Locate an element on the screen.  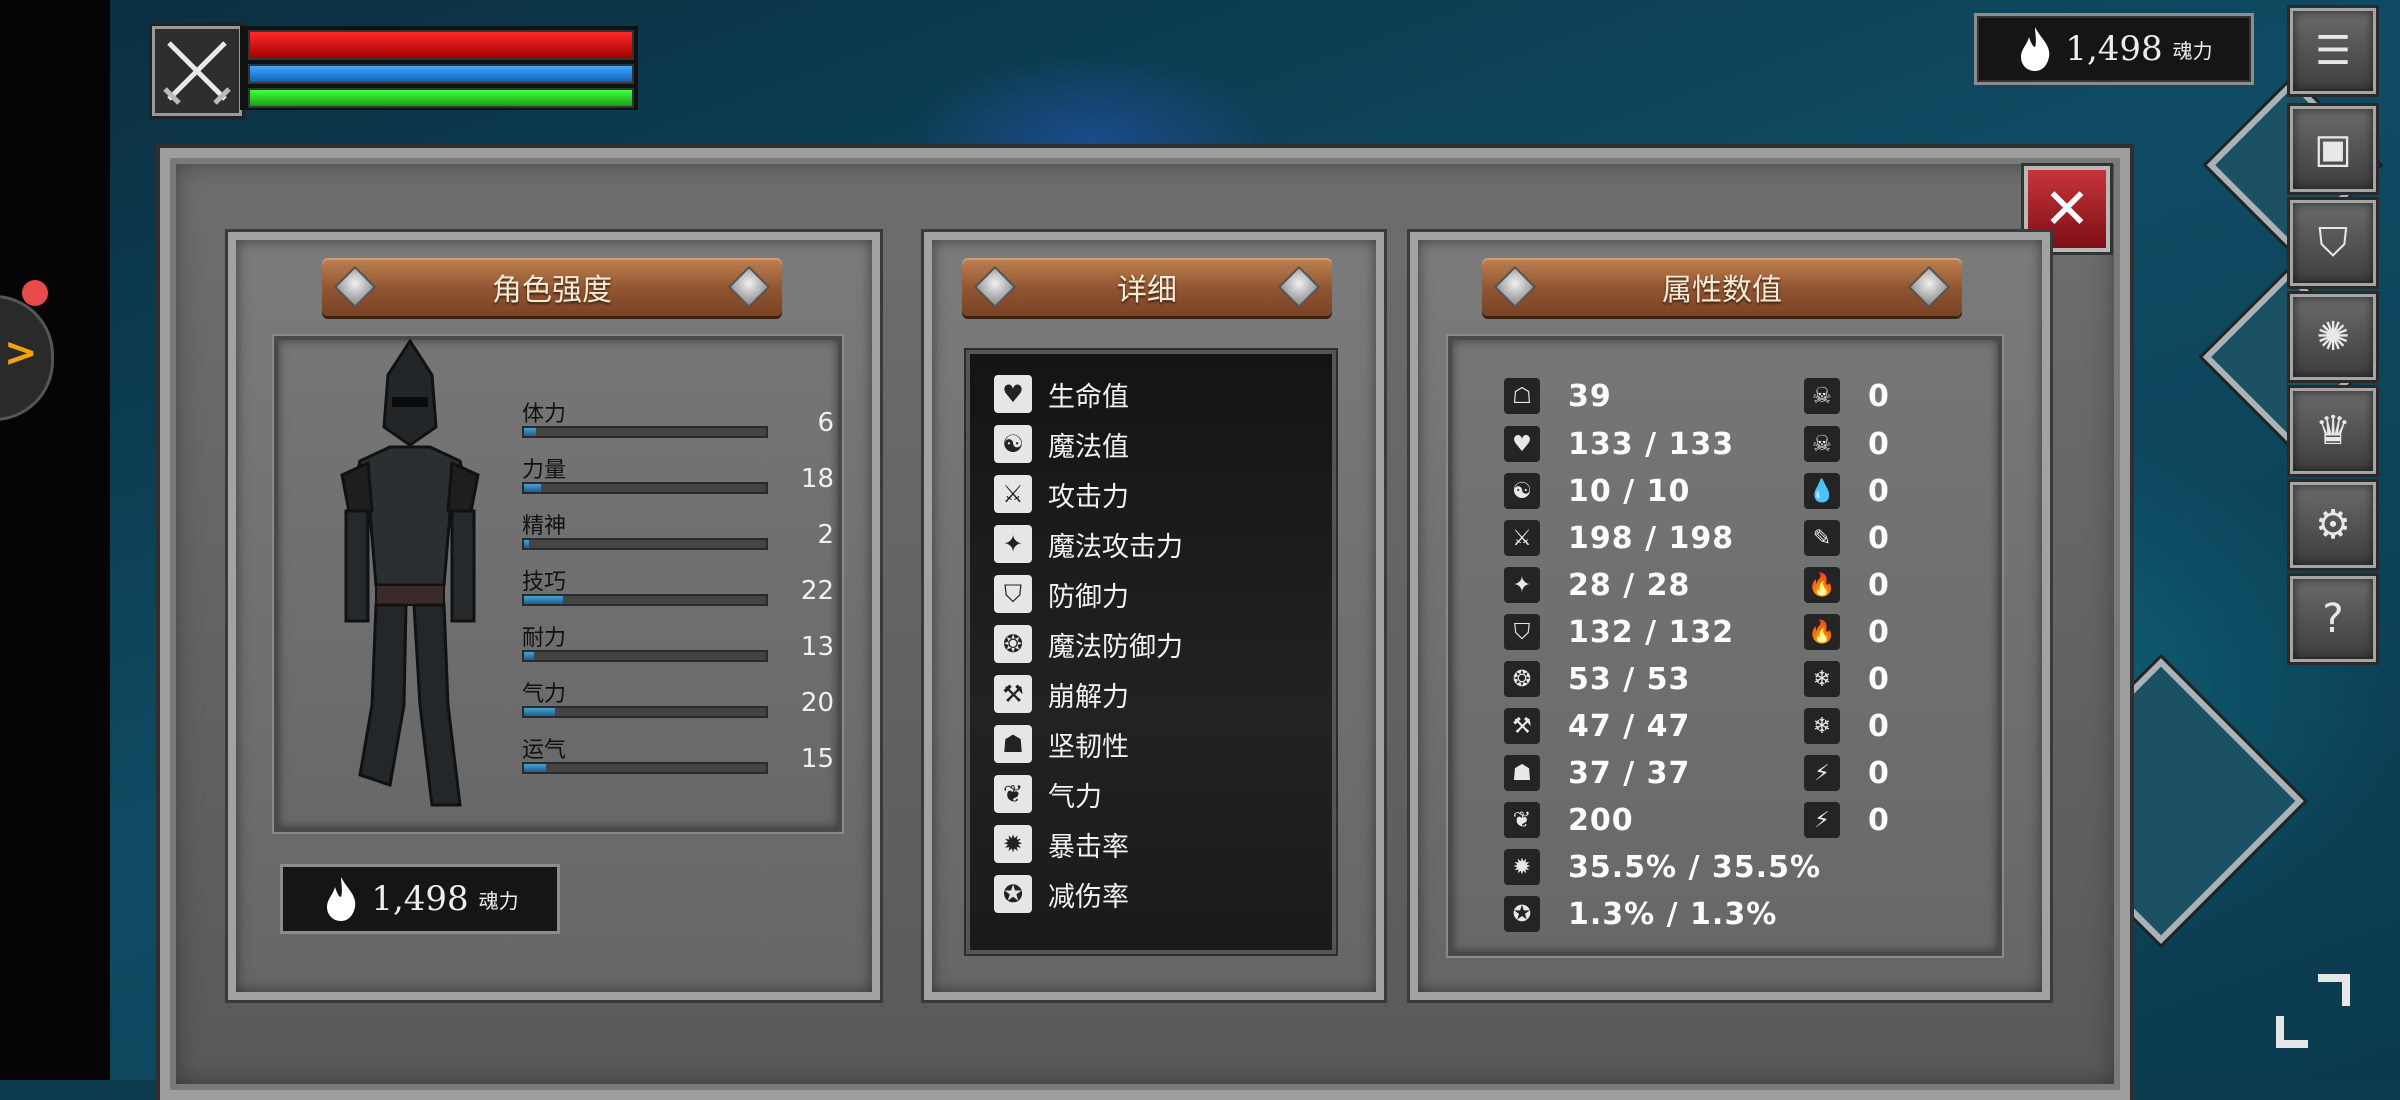
attr-row: ❂ 53 / 53 is located at coordinates (1597, 679).